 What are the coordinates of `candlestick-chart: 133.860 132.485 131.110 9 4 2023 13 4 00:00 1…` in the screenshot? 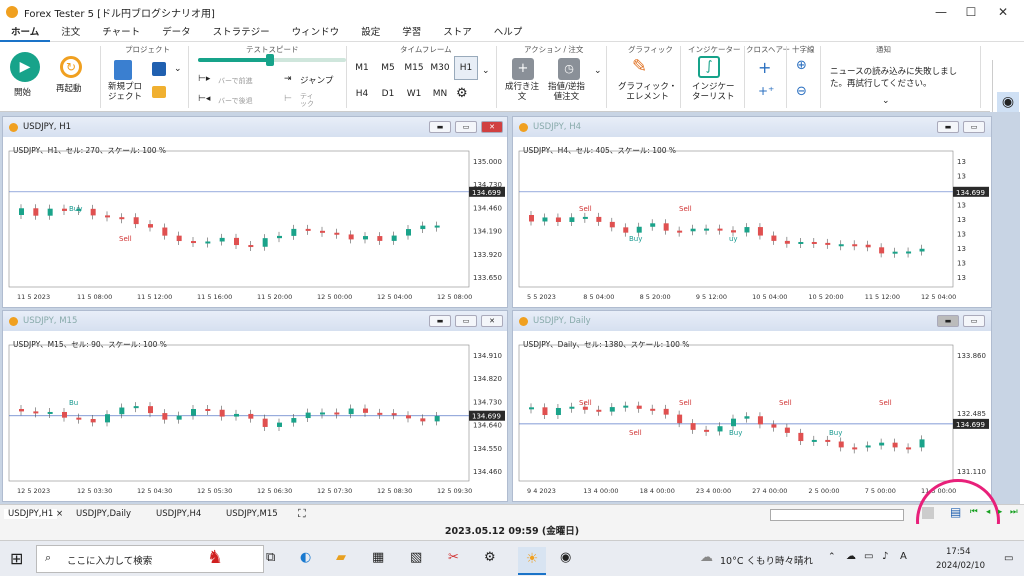 It's located at (753, 417).